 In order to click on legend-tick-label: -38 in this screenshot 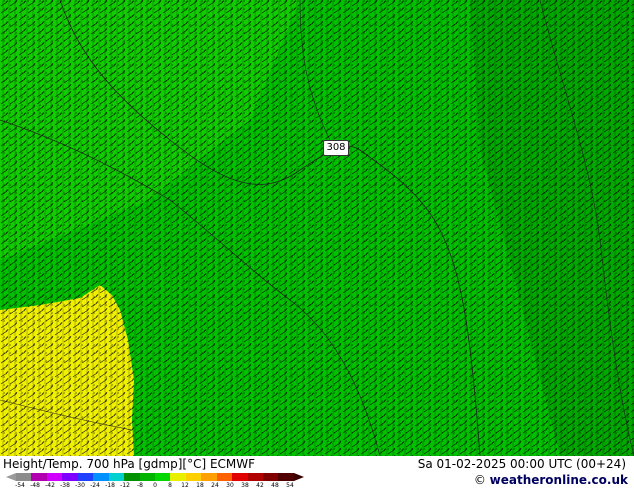, I will do `click(65, 485)`.